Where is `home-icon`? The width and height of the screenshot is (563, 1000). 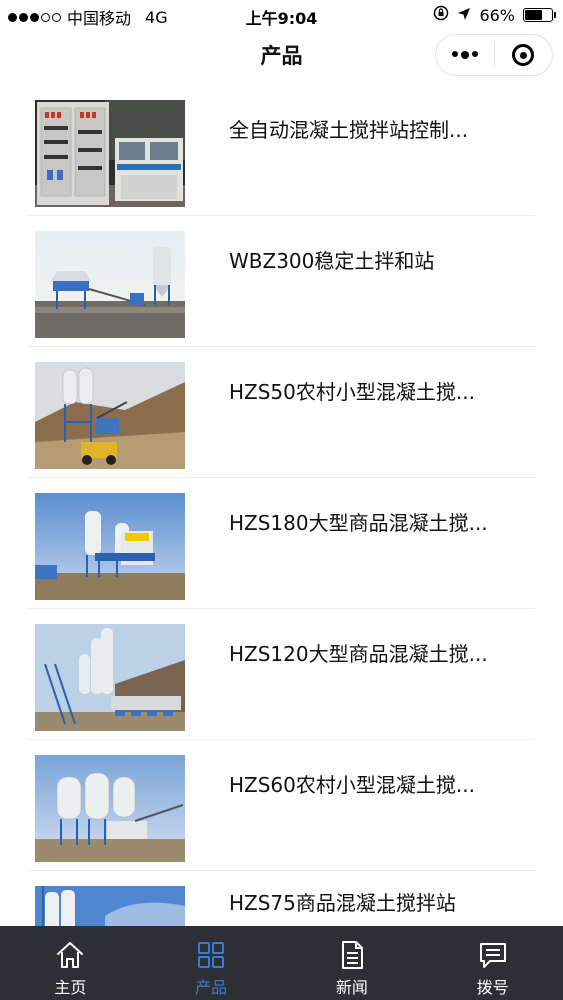 home-icon is located at coordinates (70, 955).